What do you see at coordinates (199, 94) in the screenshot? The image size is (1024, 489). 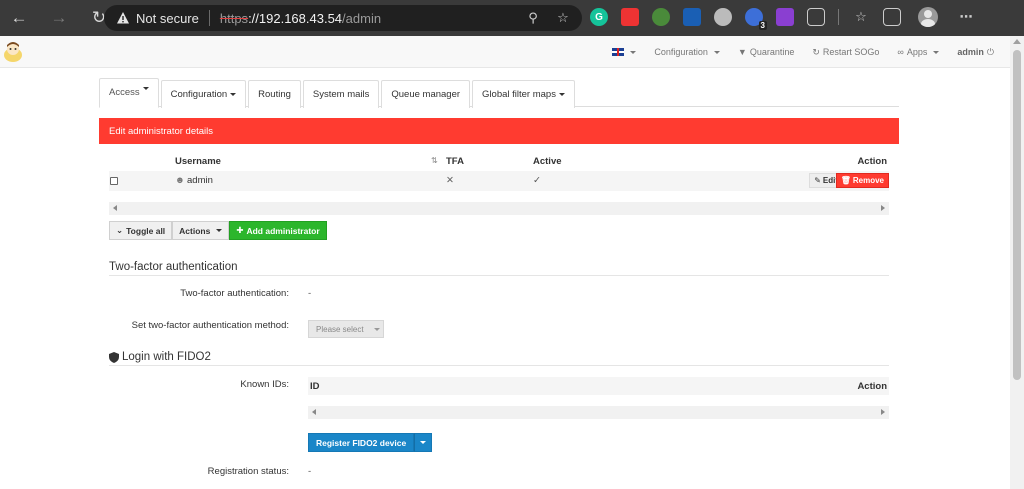 I see `tab-configuration-label: Configuration` at bounding box center [199, 94].